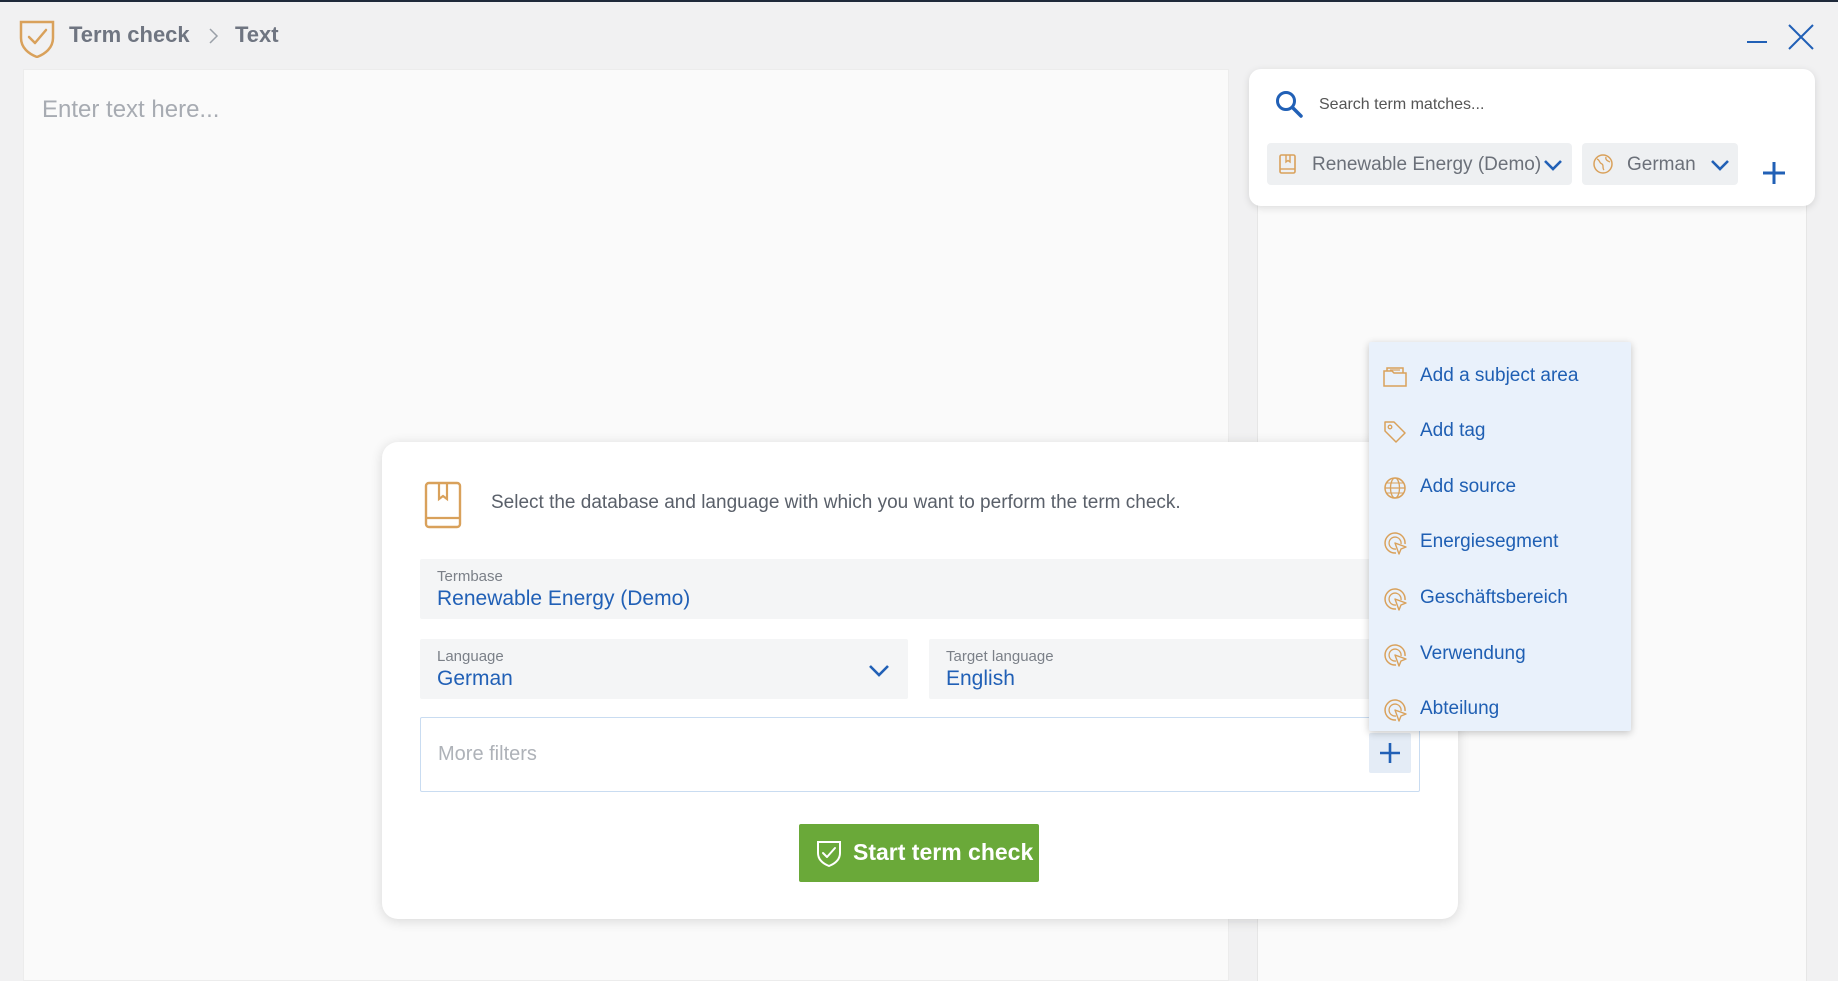  What do you see at coordinates (980, 678) in the screenshot?
I see `target-language-value: English` at bounding box center [980, 678].